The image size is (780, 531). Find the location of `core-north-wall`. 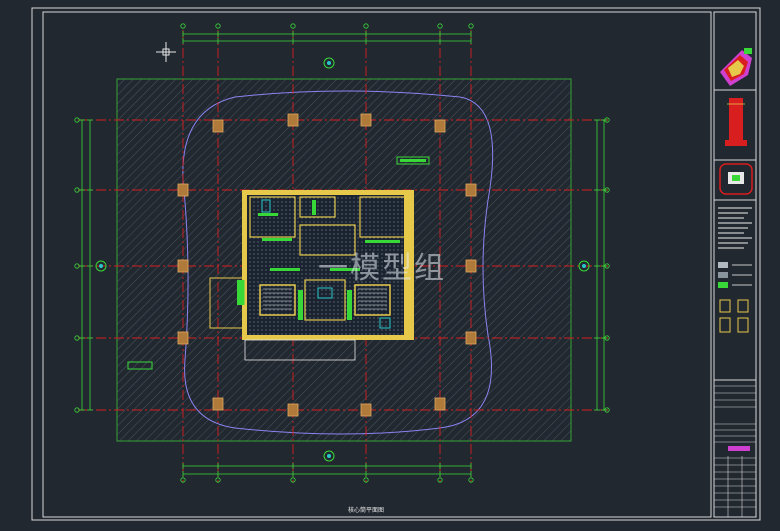

core-north-wall is located at coordinates (328, 193).